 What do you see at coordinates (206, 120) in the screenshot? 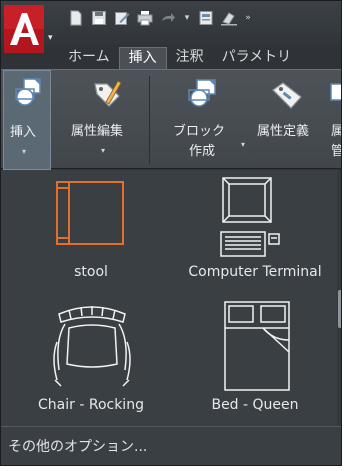
I see `create-block-button: ブロック 作成 ▾` at bounding box center [206, 120].